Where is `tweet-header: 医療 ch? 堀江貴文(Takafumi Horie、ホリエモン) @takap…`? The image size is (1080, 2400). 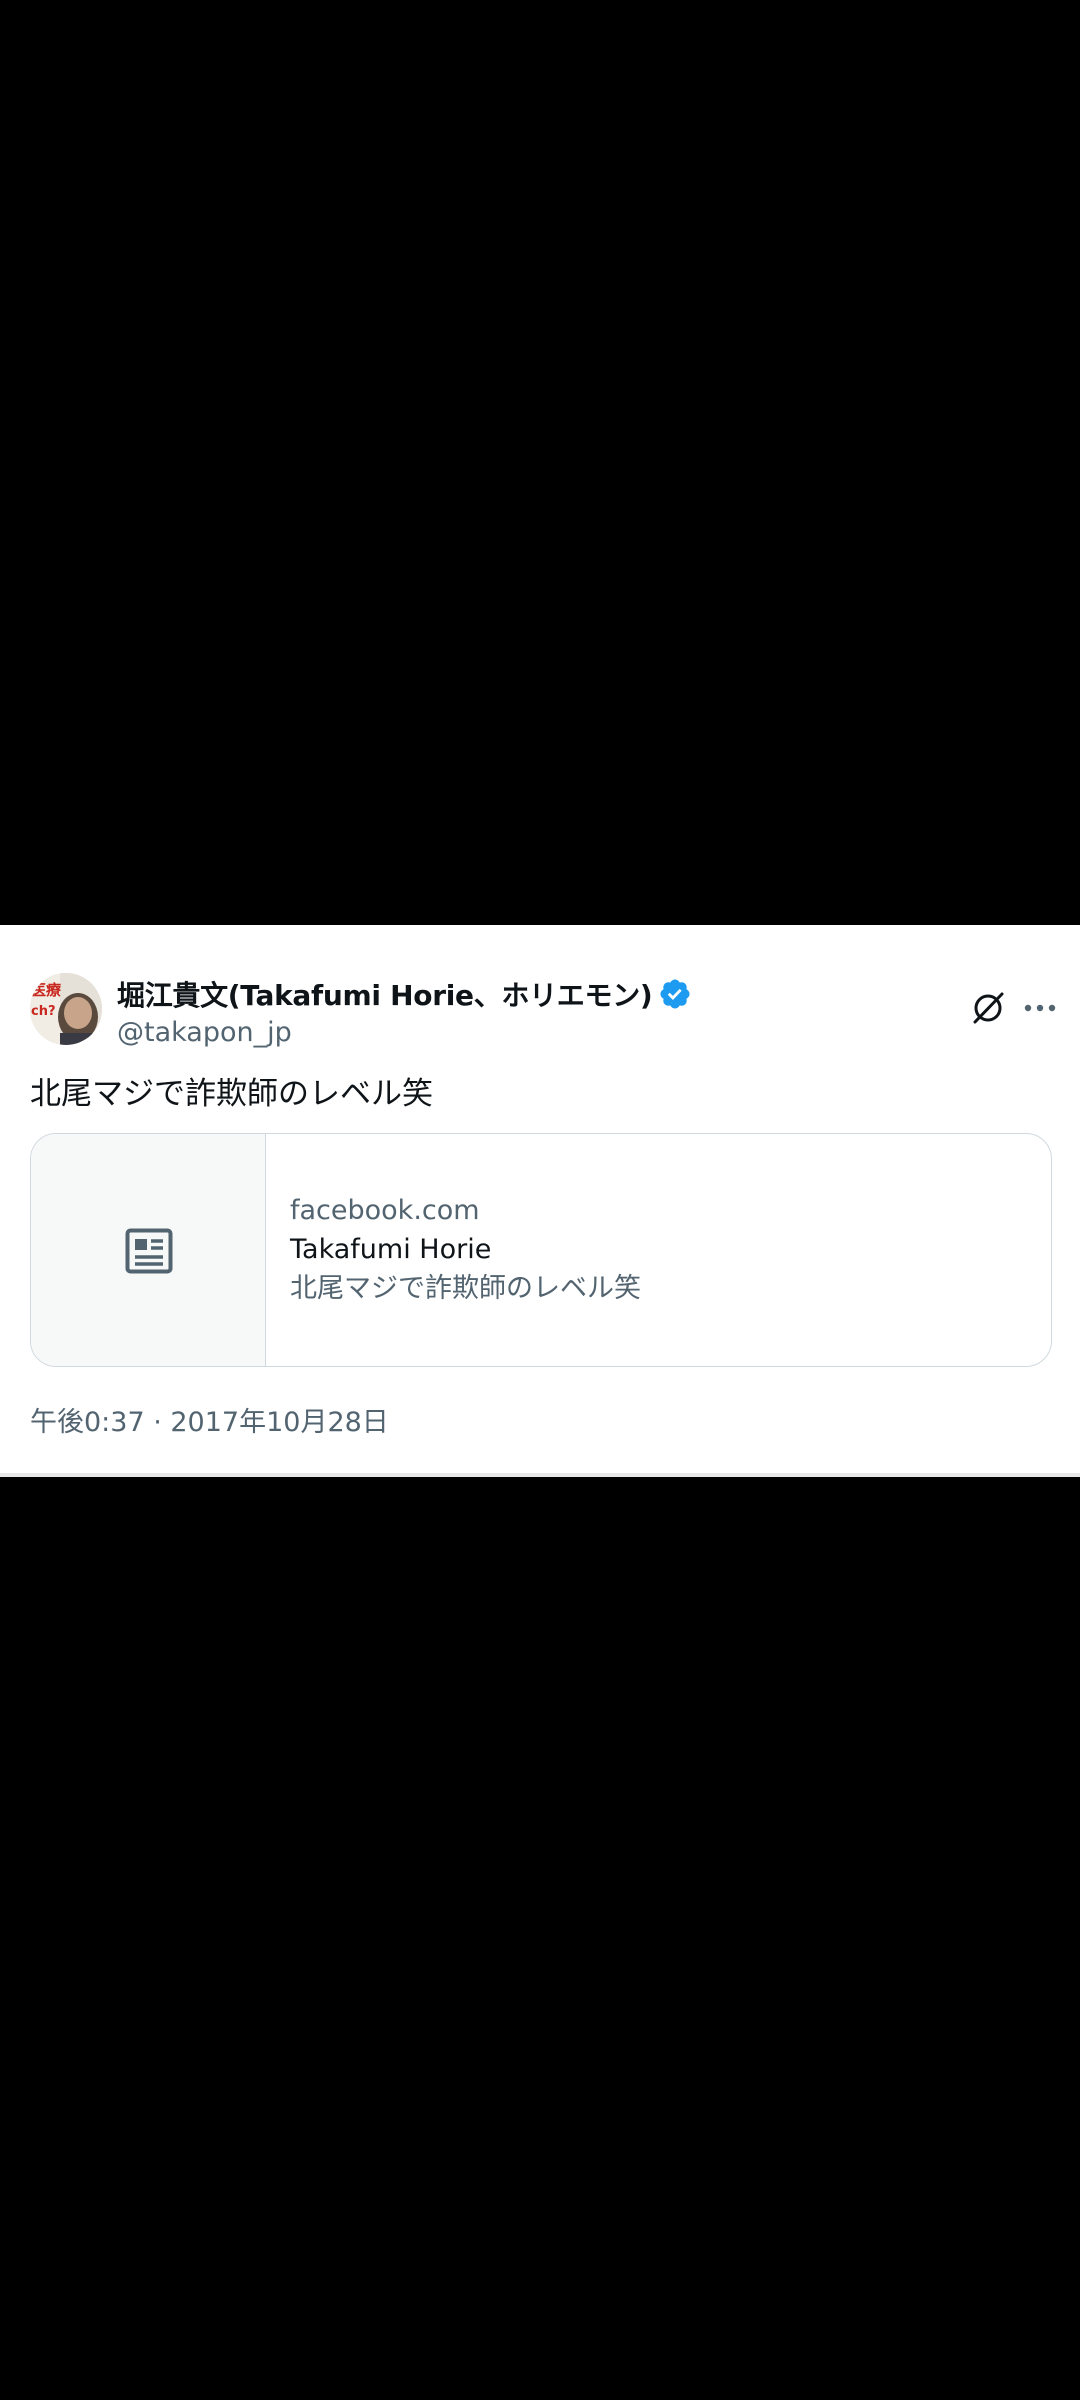
tweet-header: 医療 ch? 堀江貴文(Takafumi Horie、ホリエモン) @takap… is located at coordinates (543, 1013).